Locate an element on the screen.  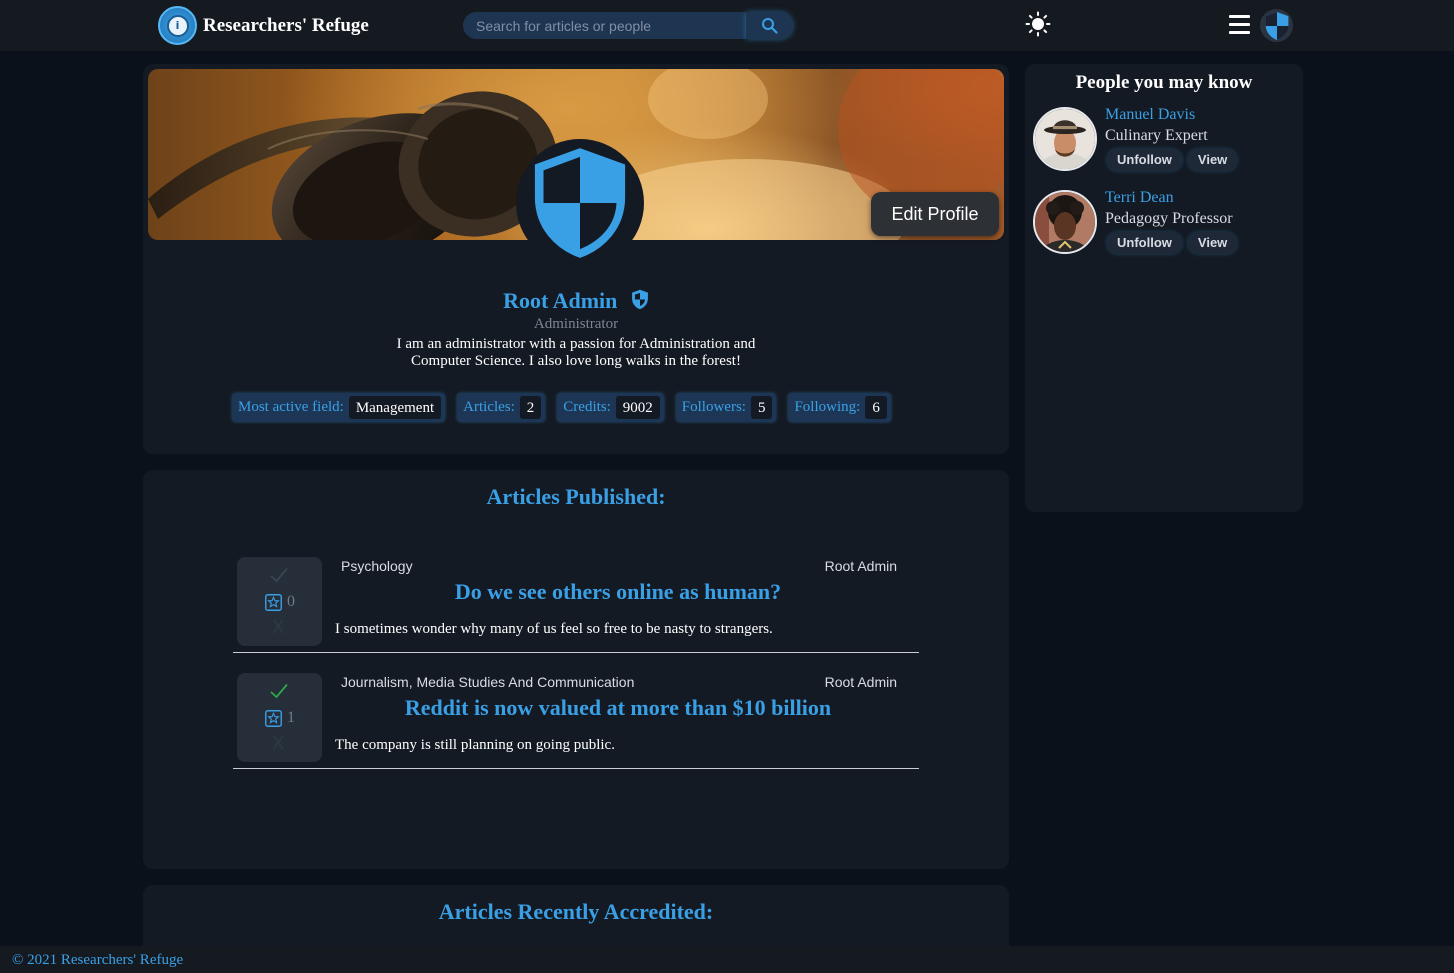
profile-role: Administrator is located at coordinates (576, 324).